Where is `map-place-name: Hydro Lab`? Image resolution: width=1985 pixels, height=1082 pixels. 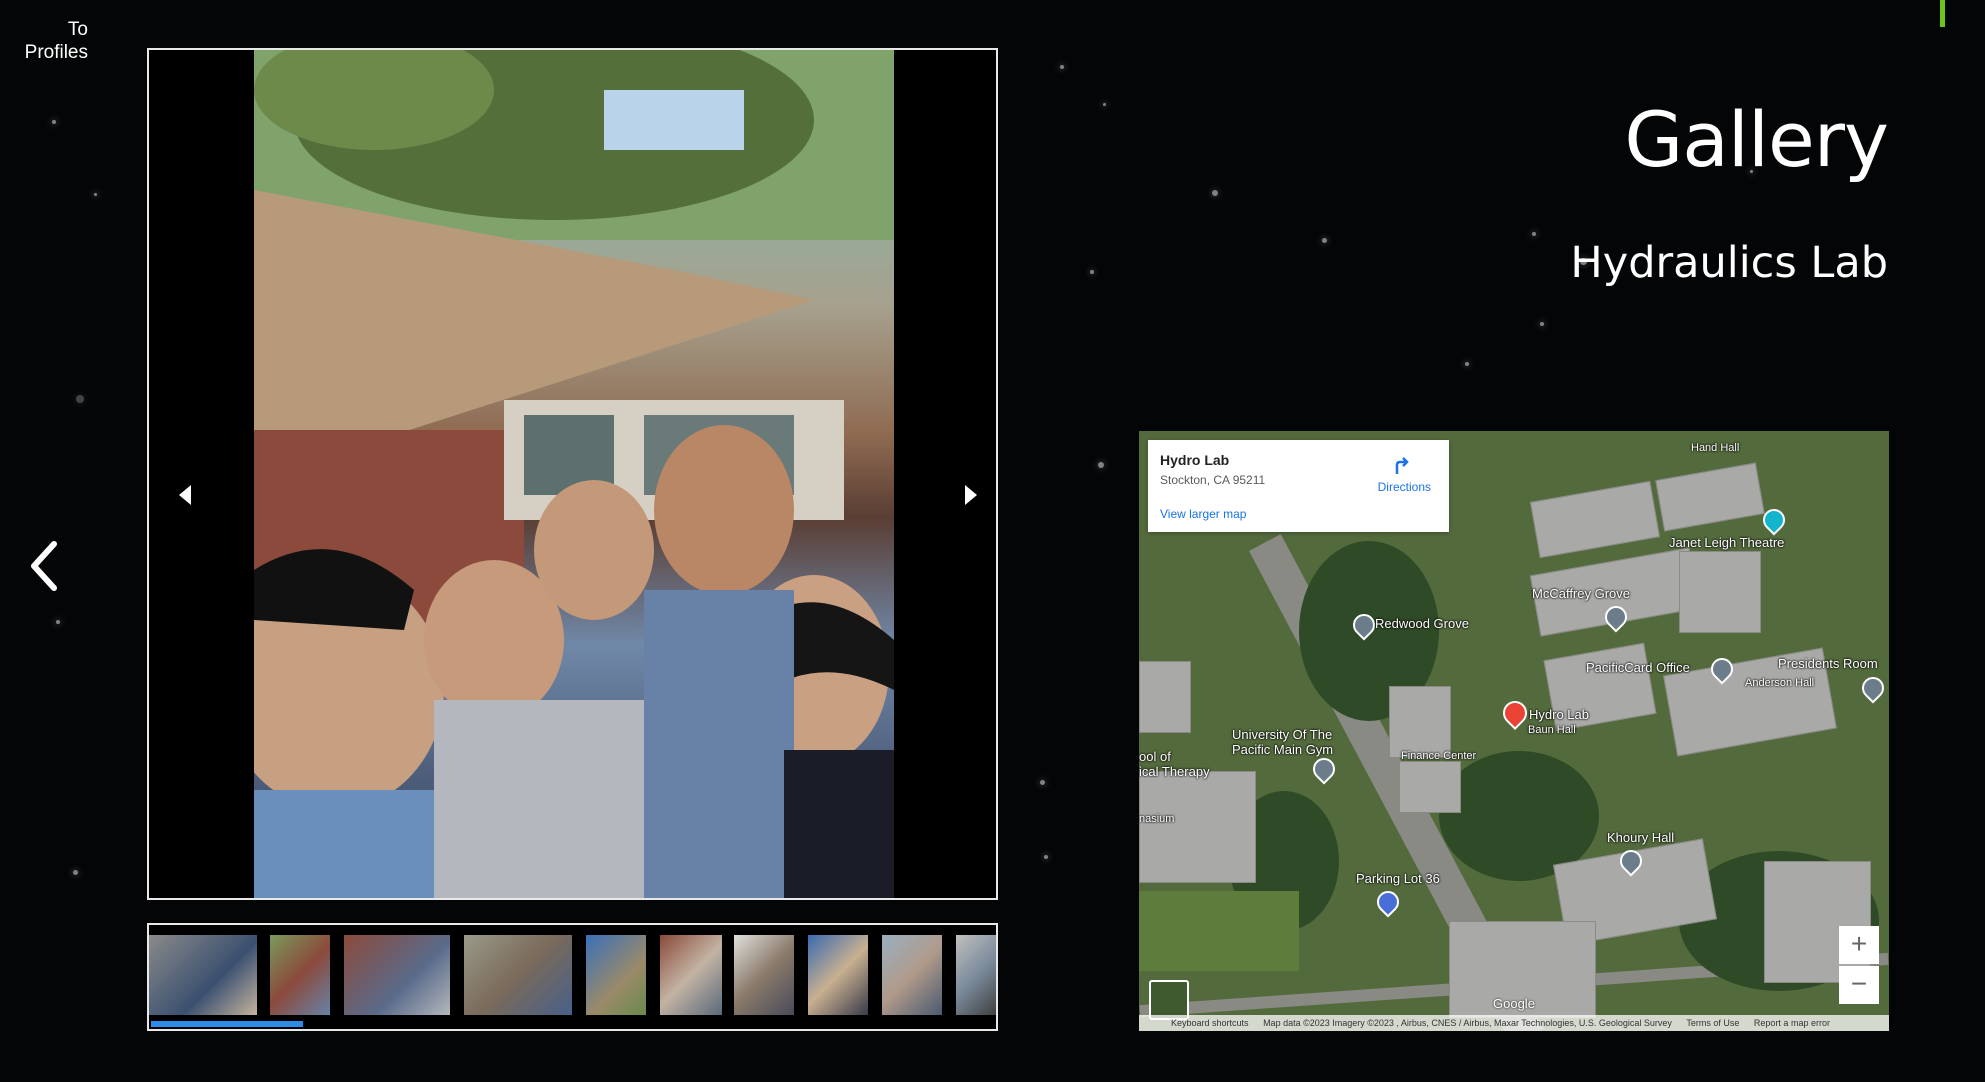
map-place-name: Hydro Lab is located at coordinates (1195, 460).